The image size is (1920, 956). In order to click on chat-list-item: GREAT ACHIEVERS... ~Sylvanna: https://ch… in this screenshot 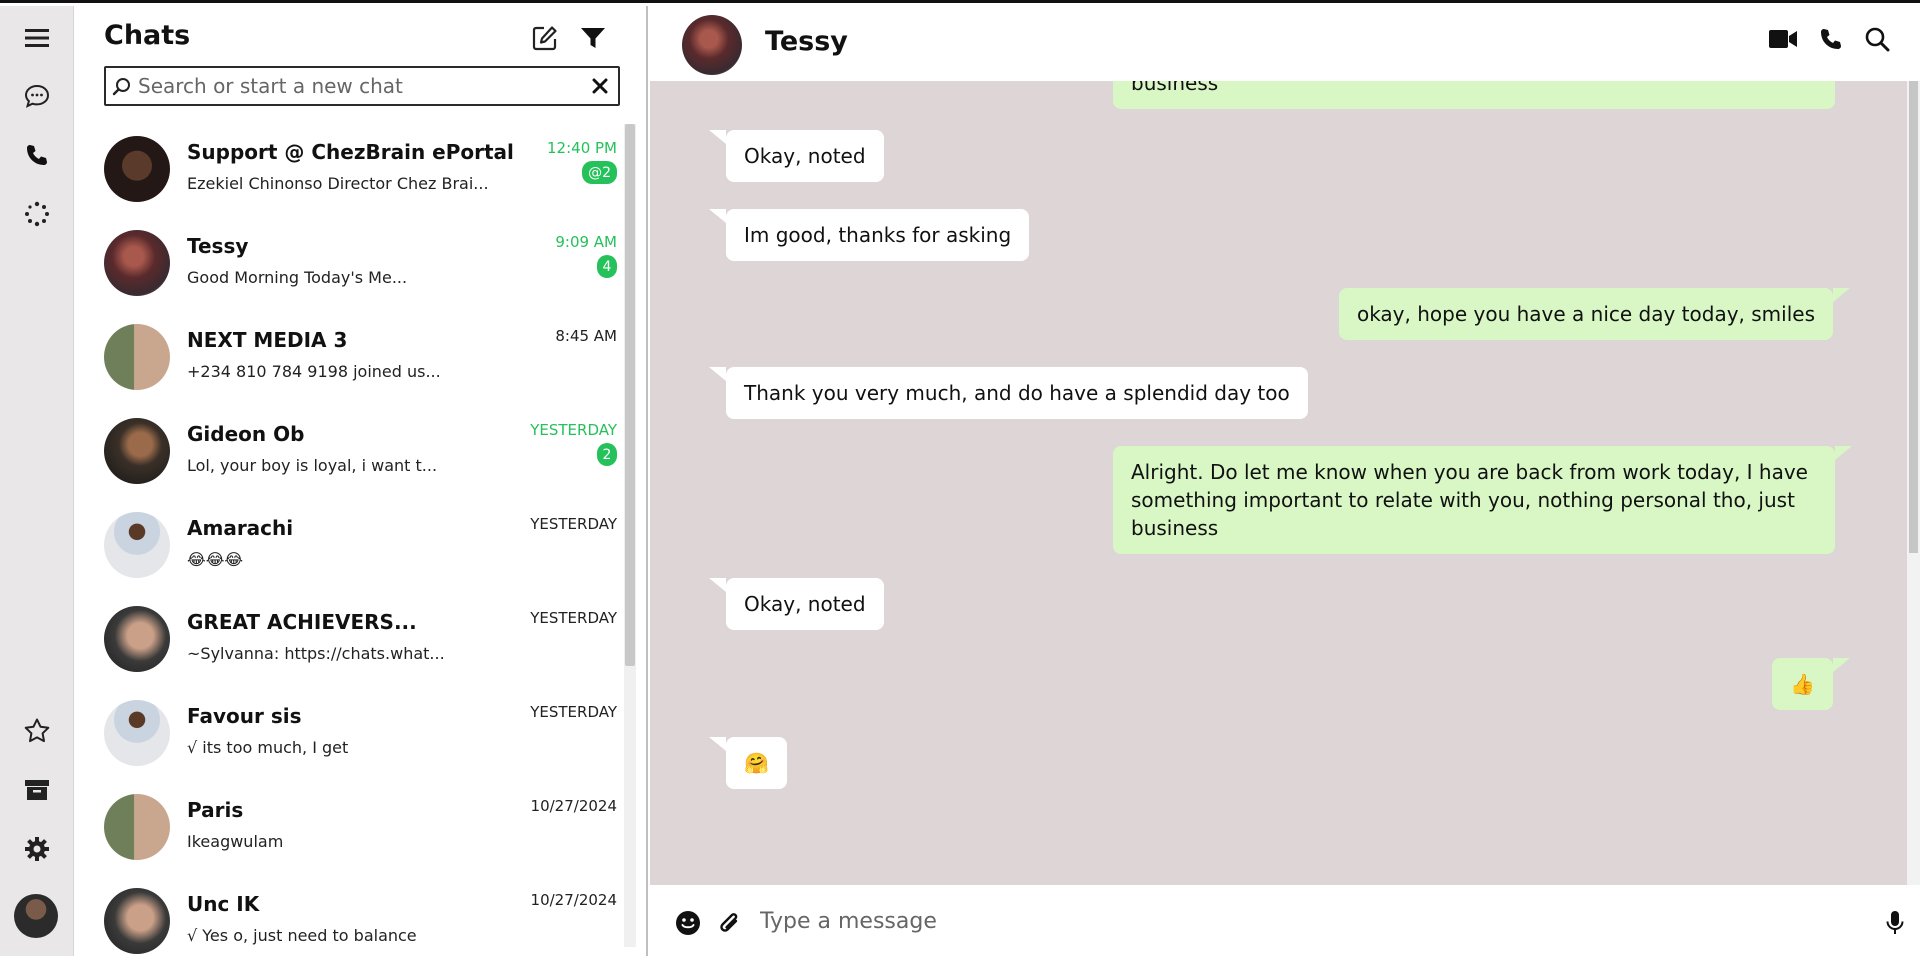, I will do `click(352, 641)`.